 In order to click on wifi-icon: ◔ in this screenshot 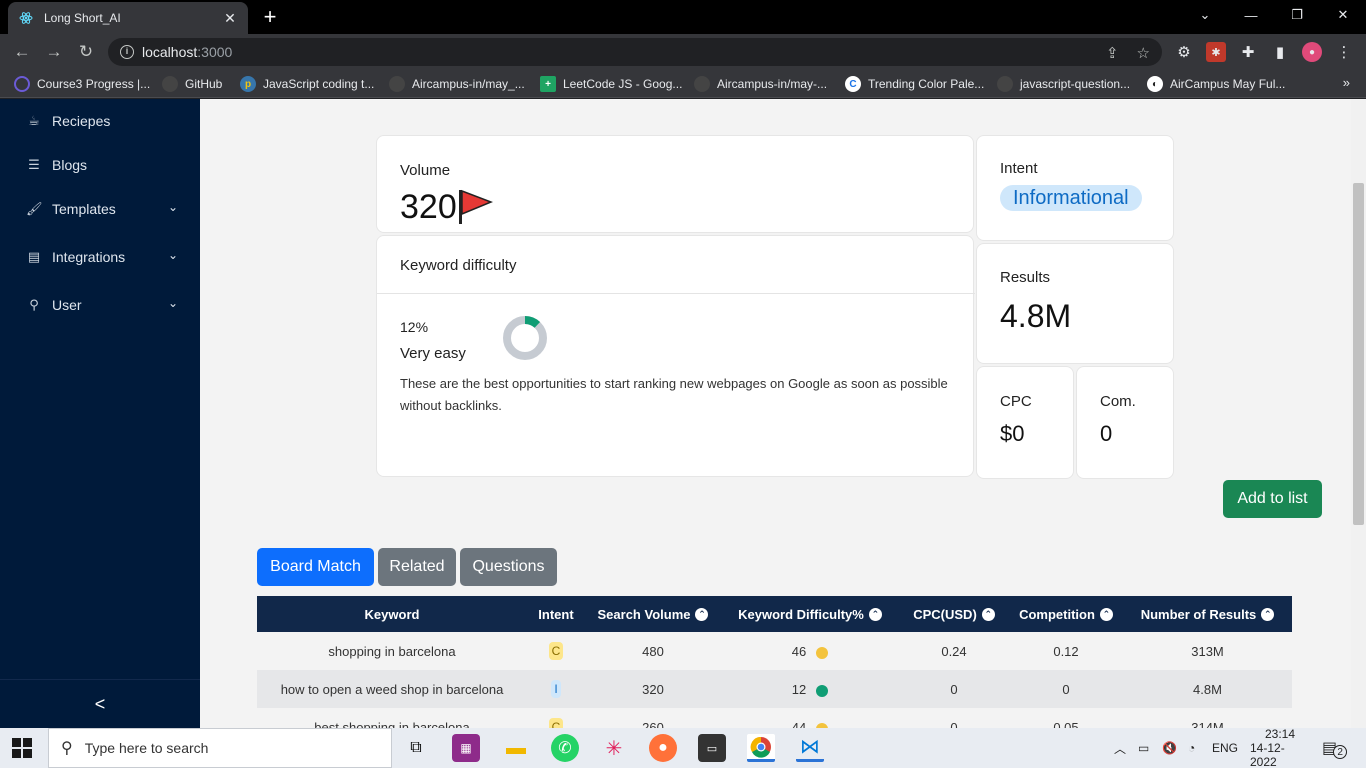, I will do `click(1191, 748)`.